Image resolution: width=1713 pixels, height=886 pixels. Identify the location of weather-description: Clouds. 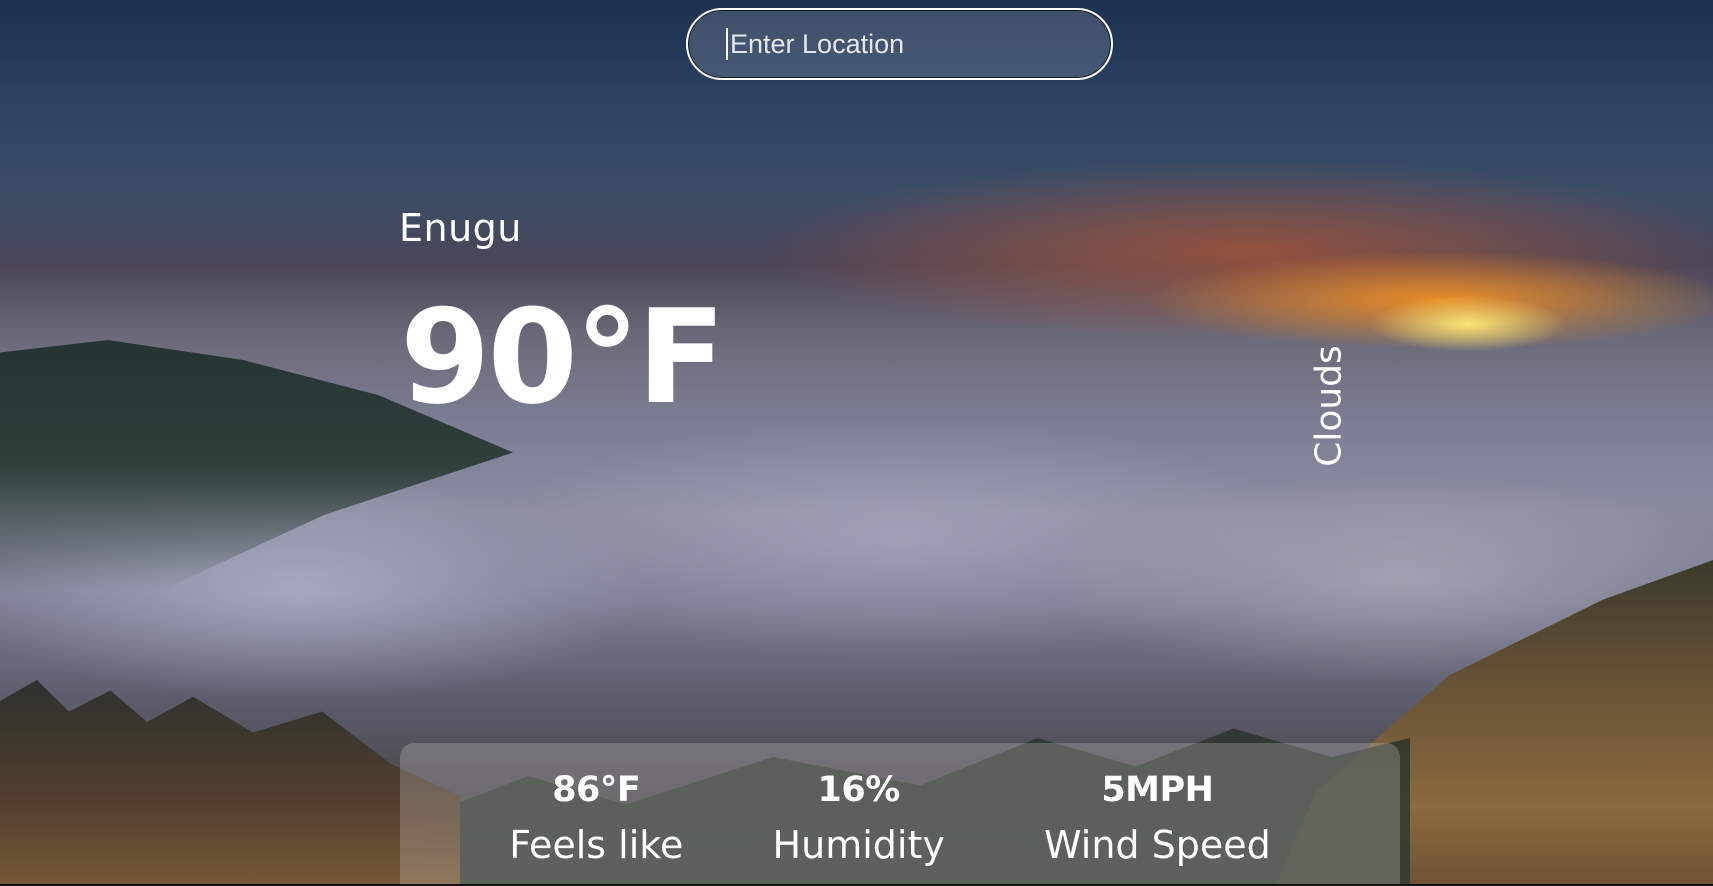
(1329, 406).